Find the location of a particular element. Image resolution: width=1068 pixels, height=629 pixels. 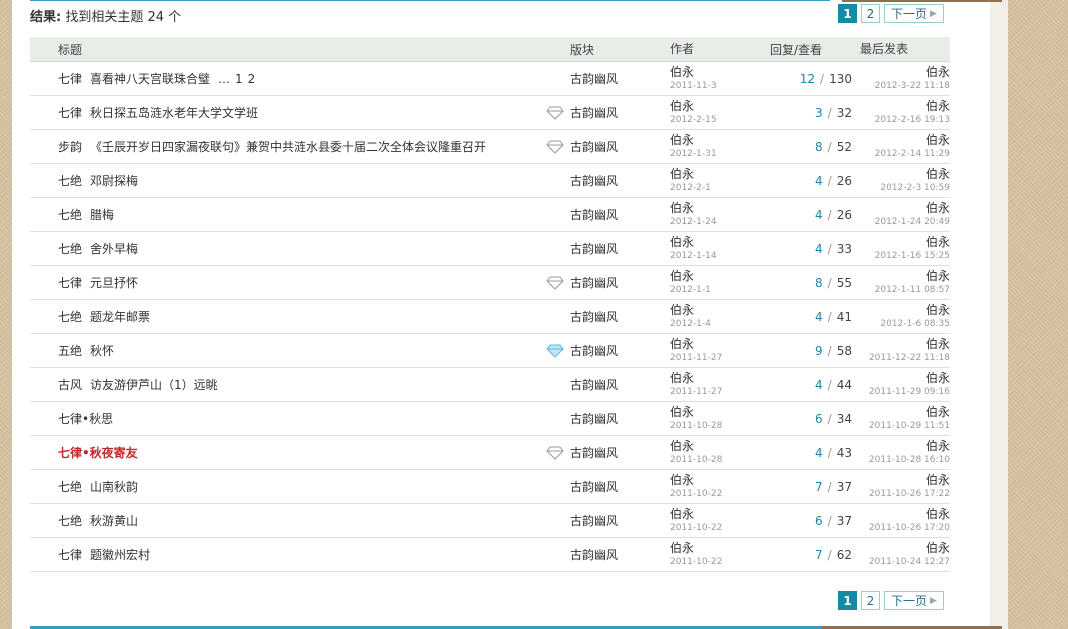

thread-subject-link: 题徽州宏村 is located at coordinates (120, 554).